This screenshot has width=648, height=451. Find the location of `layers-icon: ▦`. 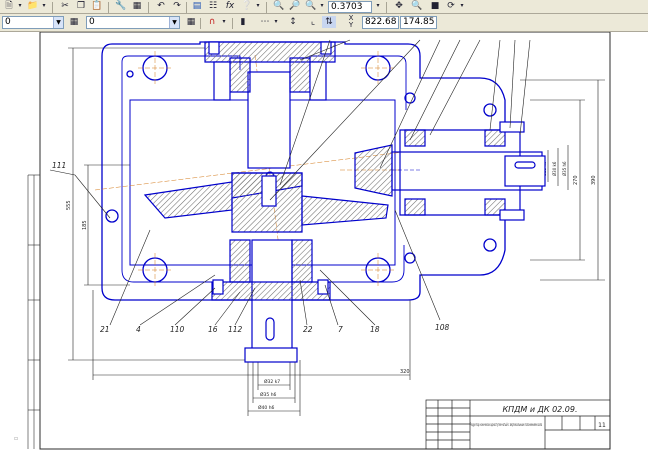

layers-icon: ▦ is located at coordinates (137, 6).